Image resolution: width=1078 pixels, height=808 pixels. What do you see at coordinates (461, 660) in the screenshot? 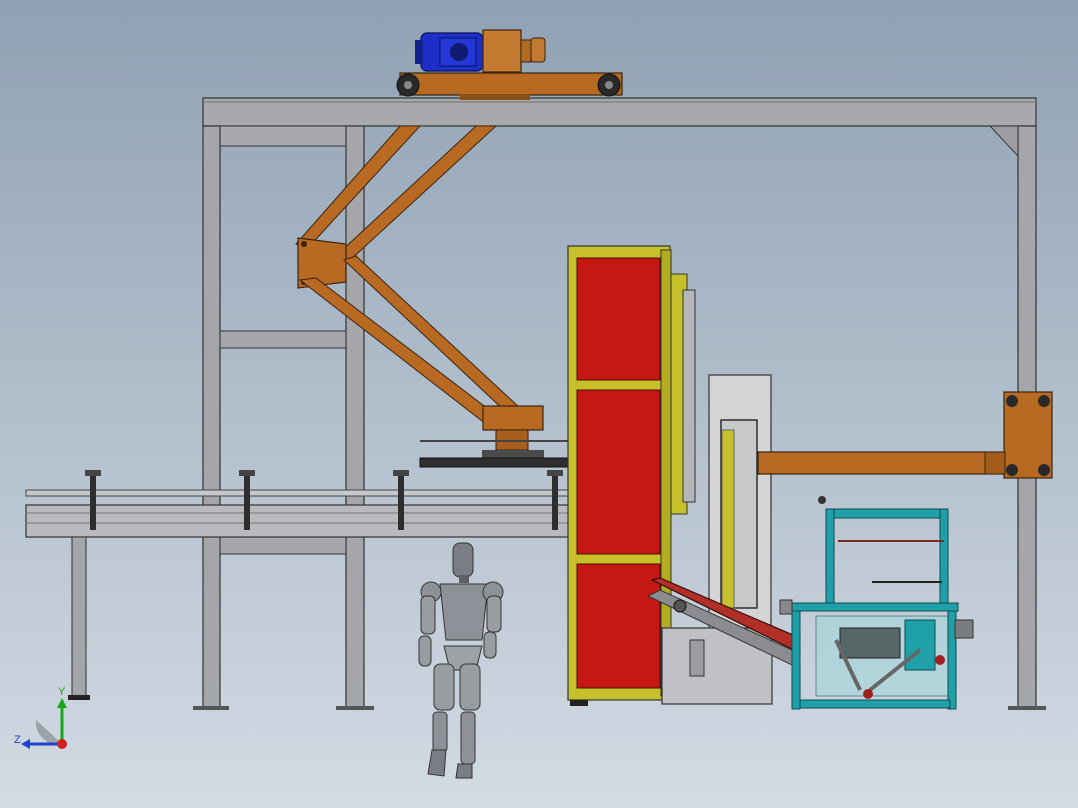
I see `humanoid-figure` at bounding box center [461, 660].